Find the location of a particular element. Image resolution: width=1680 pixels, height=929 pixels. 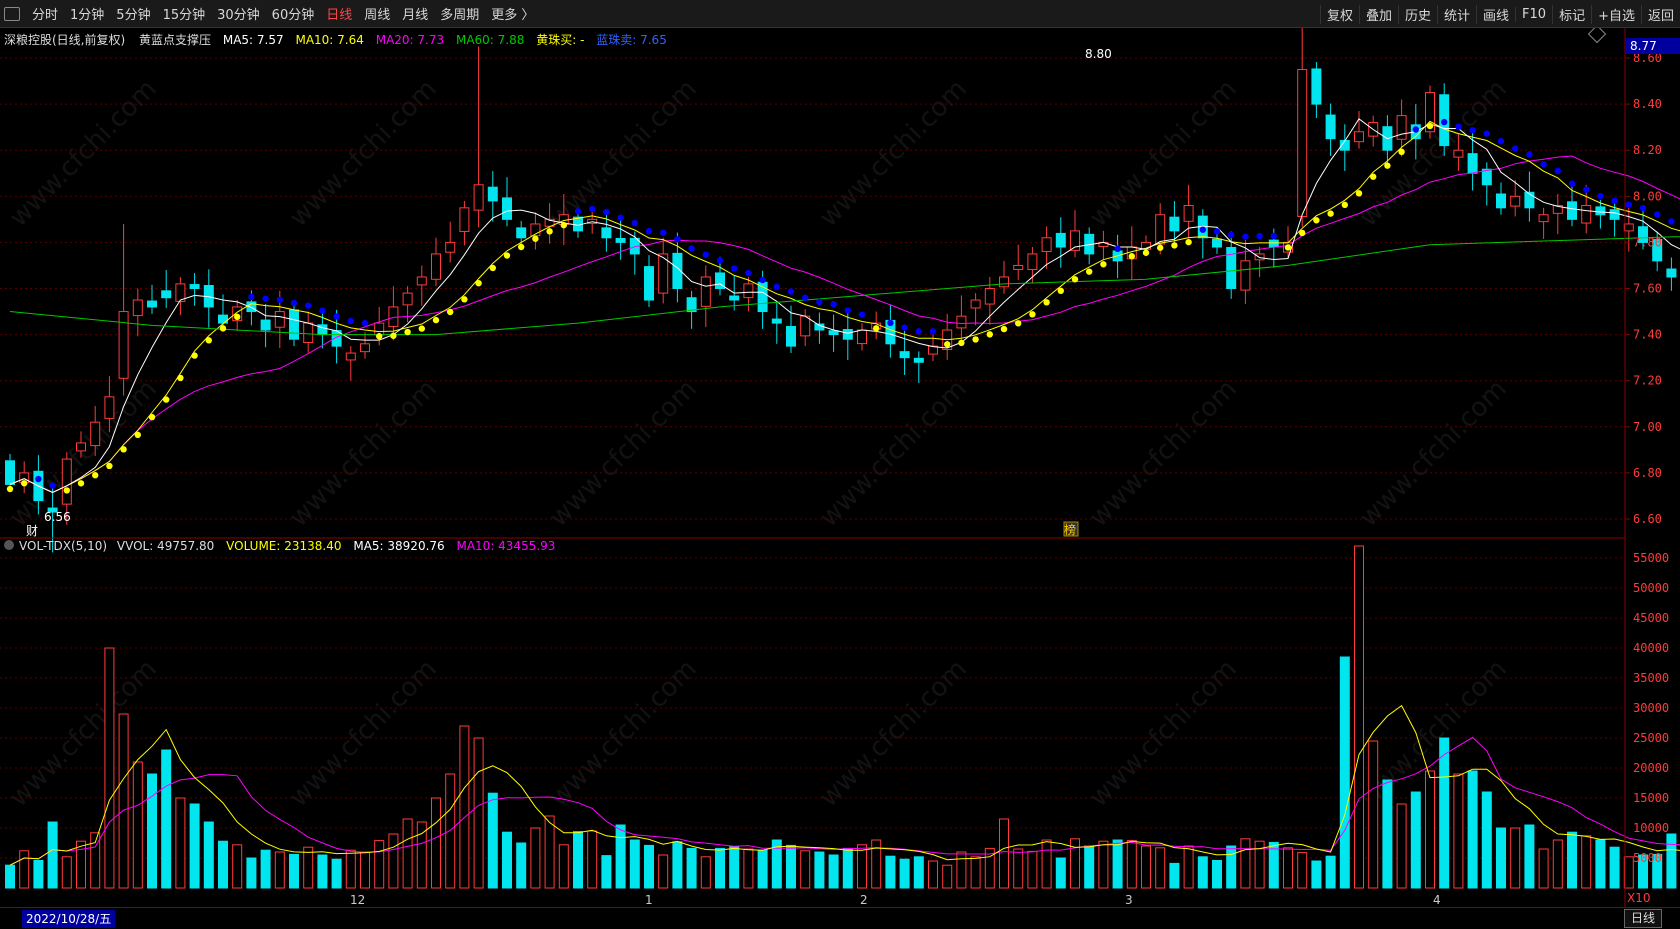

tool-button-8: 返回 is located at coordinates (1660, 14).